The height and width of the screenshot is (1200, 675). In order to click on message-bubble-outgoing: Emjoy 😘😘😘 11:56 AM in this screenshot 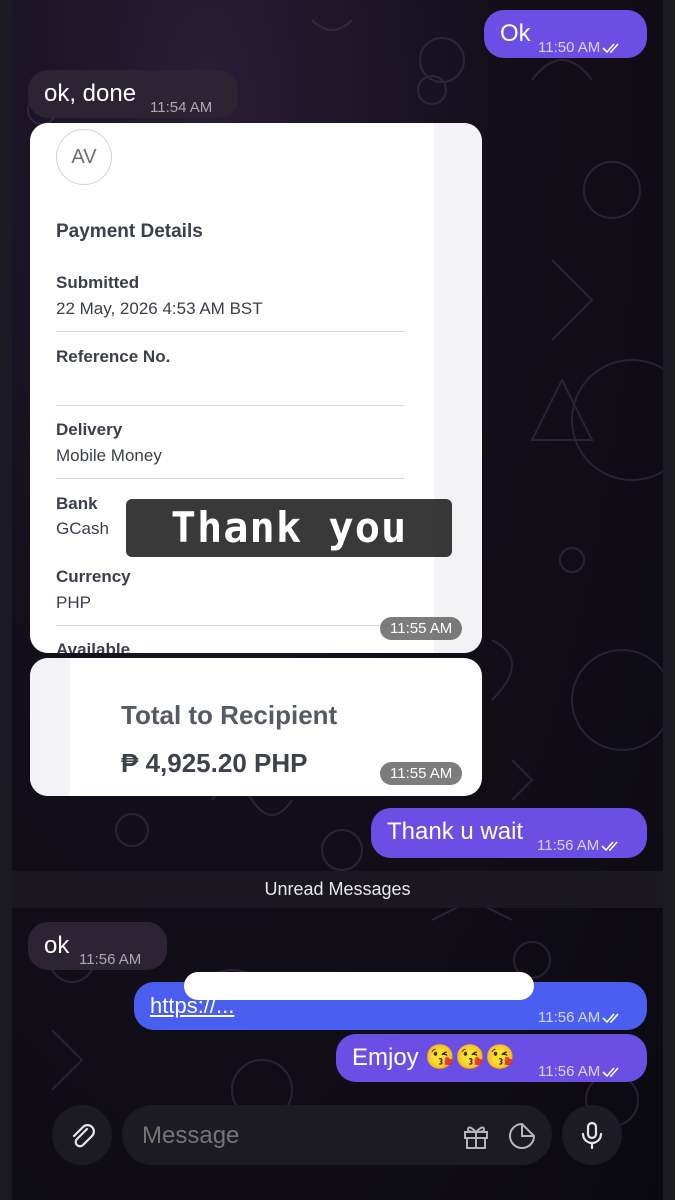, I will do `click(491, 1058)`.